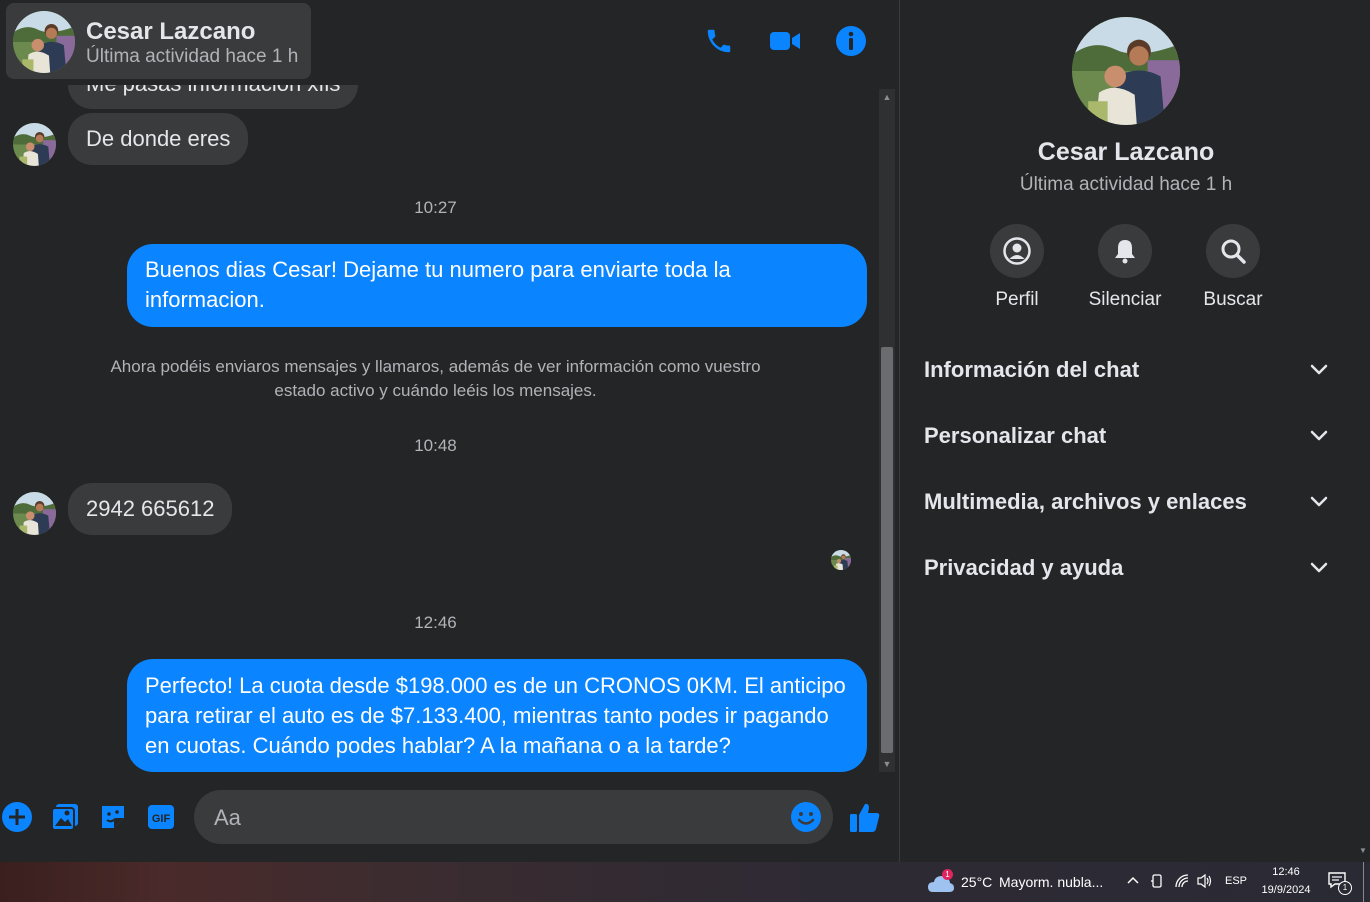  Describe the element at coordinates (192, 56) in the screenshot. I see `contact-status: Última actividad hace 1 h` at that location.